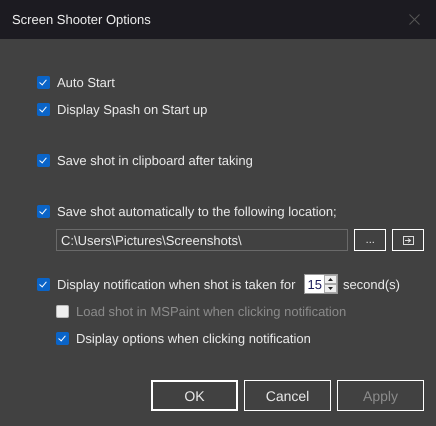  Describe the element at coordinates (371, 284) in the screenshot. I see `unit-label: second(s)` at that location.